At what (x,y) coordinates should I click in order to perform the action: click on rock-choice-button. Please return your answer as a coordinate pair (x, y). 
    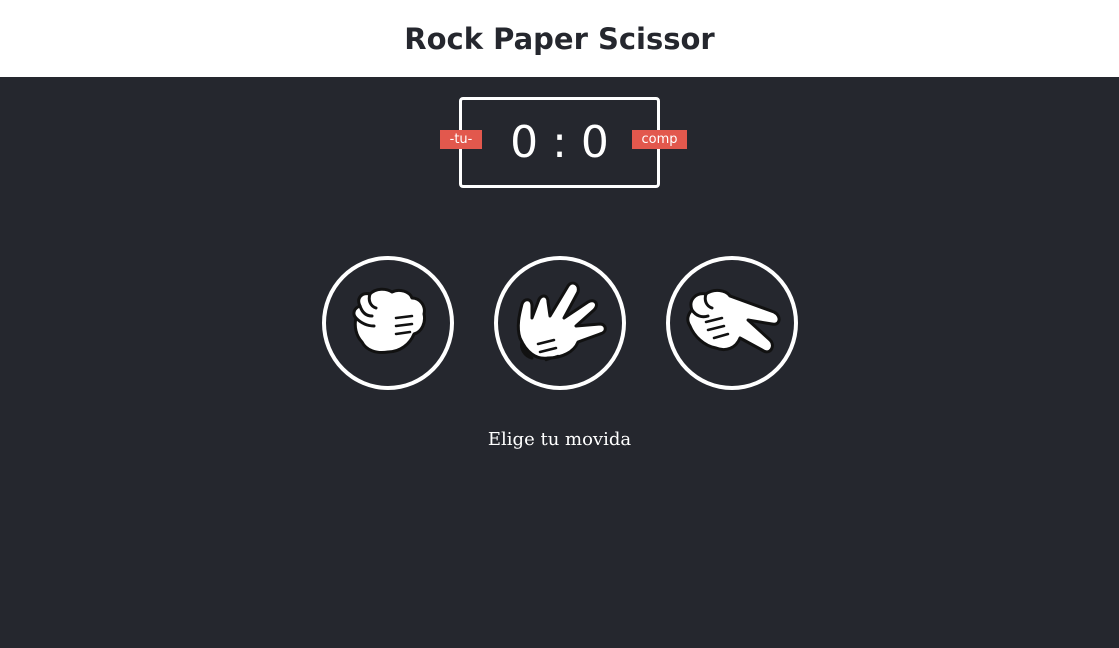
    Looking at the image, I should click on (388, 323).